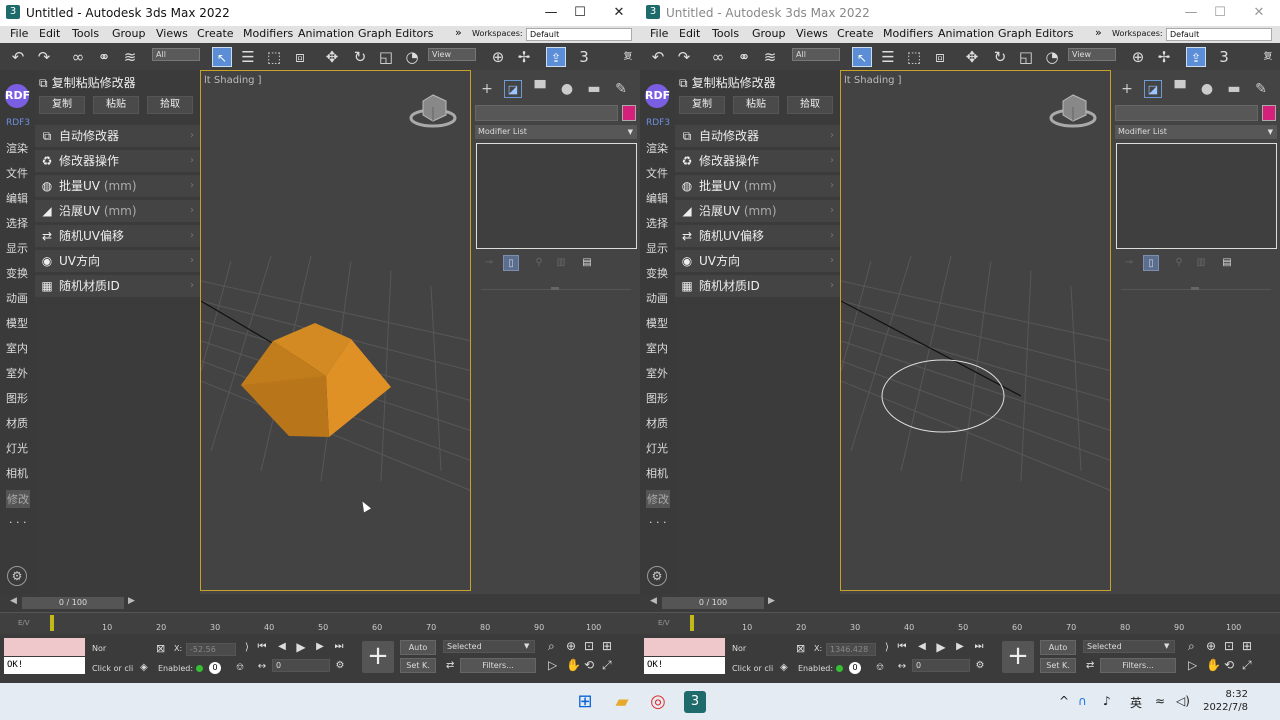  Describe the element at coordinates (316, 380) in the screenshot. I see `box-object` at that location.